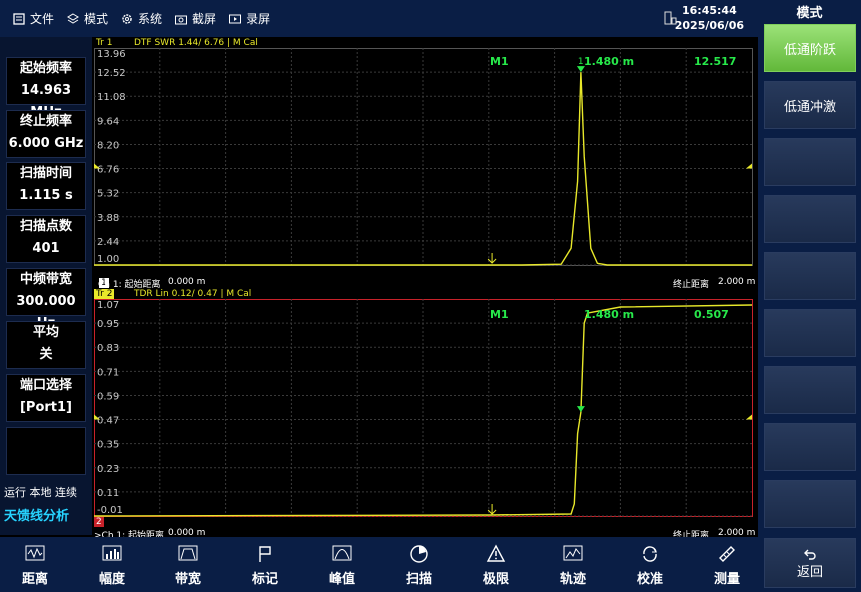  I want to click on marker-y-value: 12.517, so click(715, 61).